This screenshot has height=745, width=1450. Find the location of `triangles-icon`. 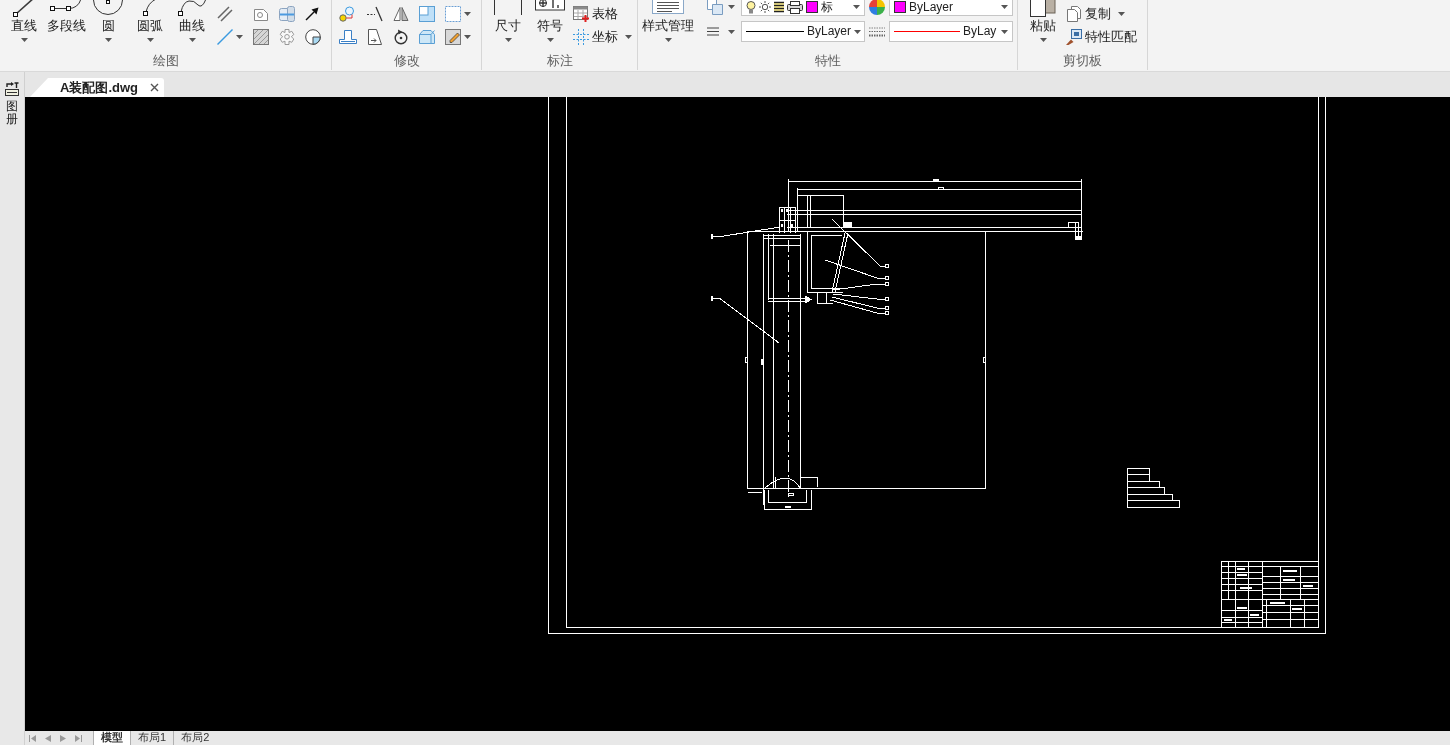

triangles-icon is located at coordinates (401, 14).